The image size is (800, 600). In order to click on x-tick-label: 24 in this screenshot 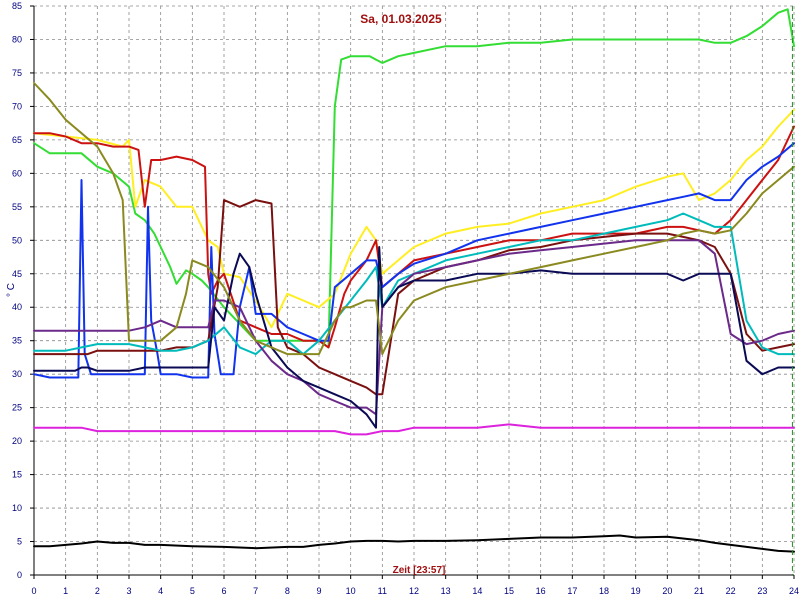, I will do `click(794, 591)`.